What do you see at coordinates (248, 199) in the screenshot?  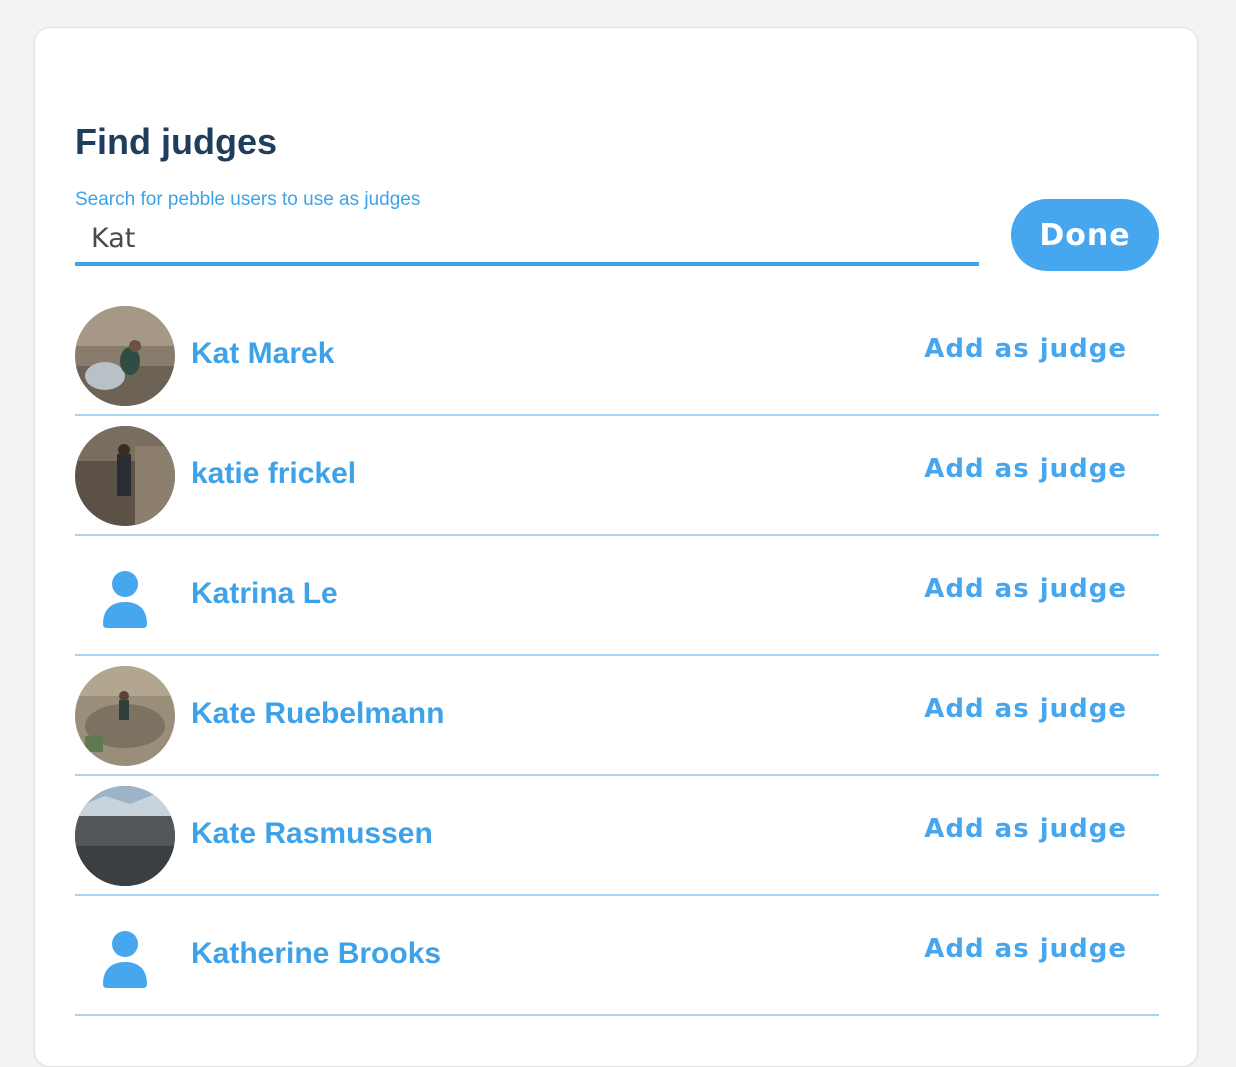 I see `search-label: Search for pebble users to use as judges` at bounding box center [248, 199].